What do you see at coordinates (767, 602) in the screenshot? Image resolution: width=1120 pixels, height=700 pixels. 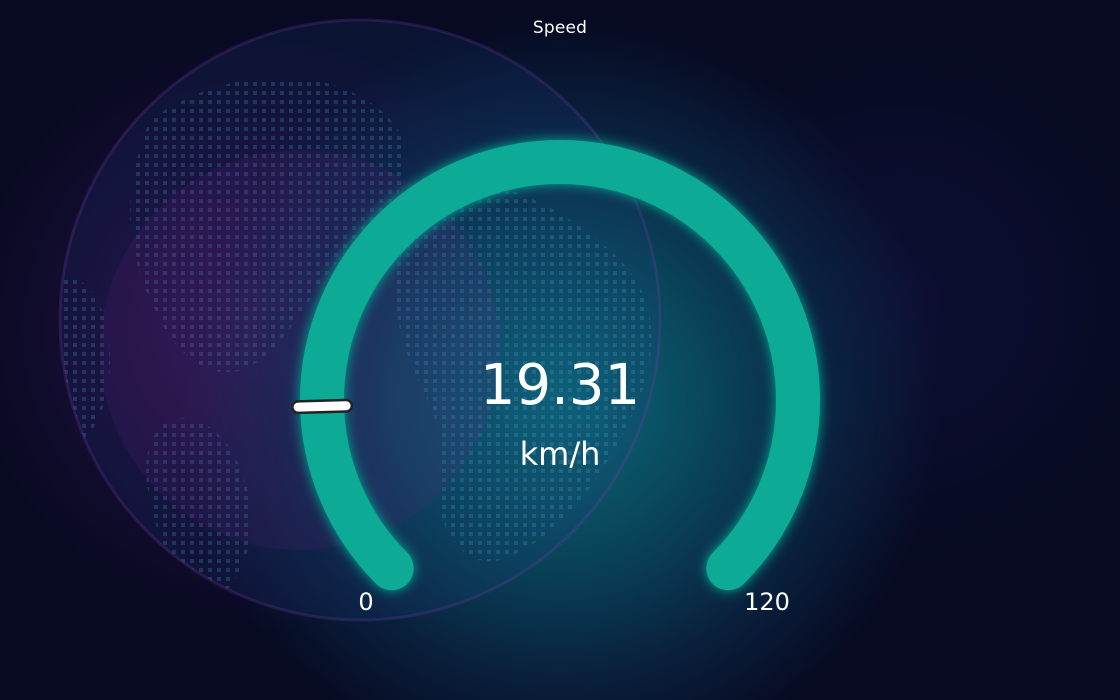 I see `gauge-max-label: 120` at bounding box center [767, 602].